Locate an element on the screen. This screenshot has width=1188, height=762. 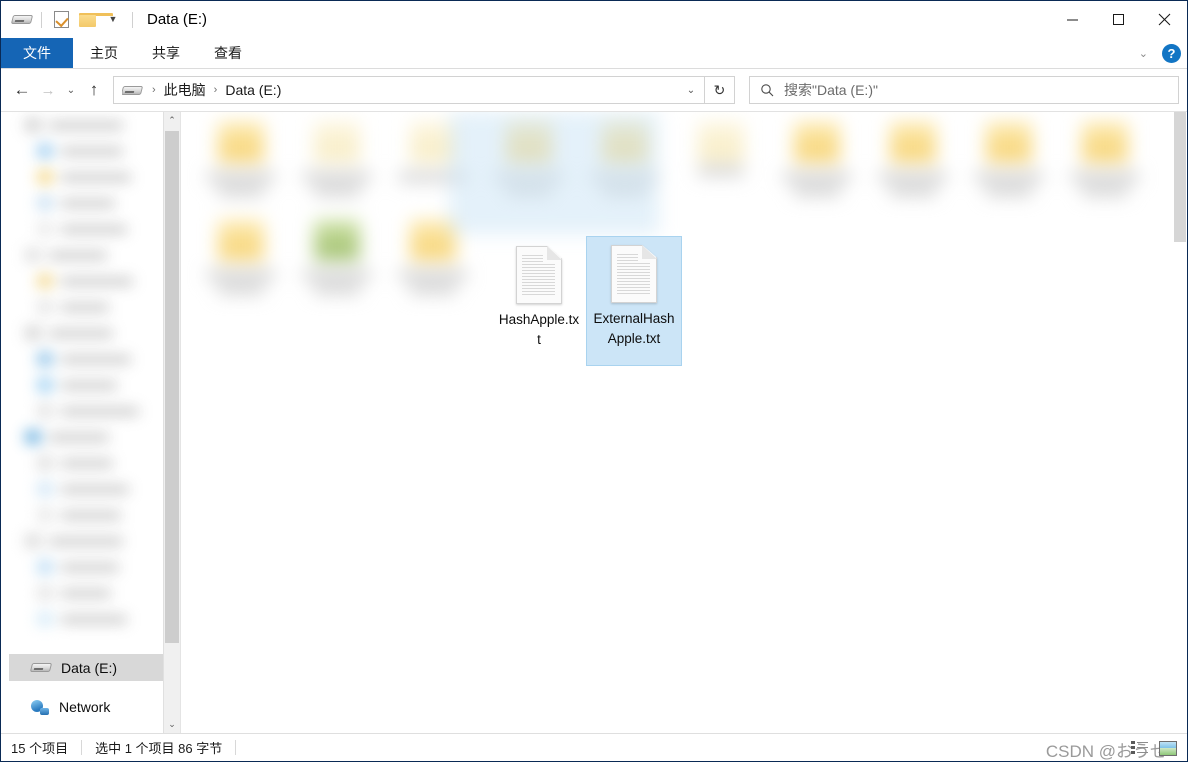
sidebar-item-network: Network is located at coordinates (86, 707).